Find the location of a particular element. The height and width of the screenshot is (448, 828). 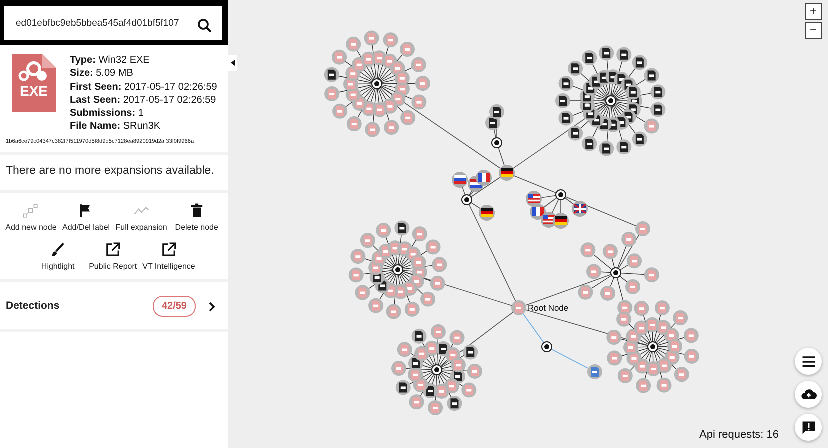

detections-label: Detections is located at coordinates (33, 306).